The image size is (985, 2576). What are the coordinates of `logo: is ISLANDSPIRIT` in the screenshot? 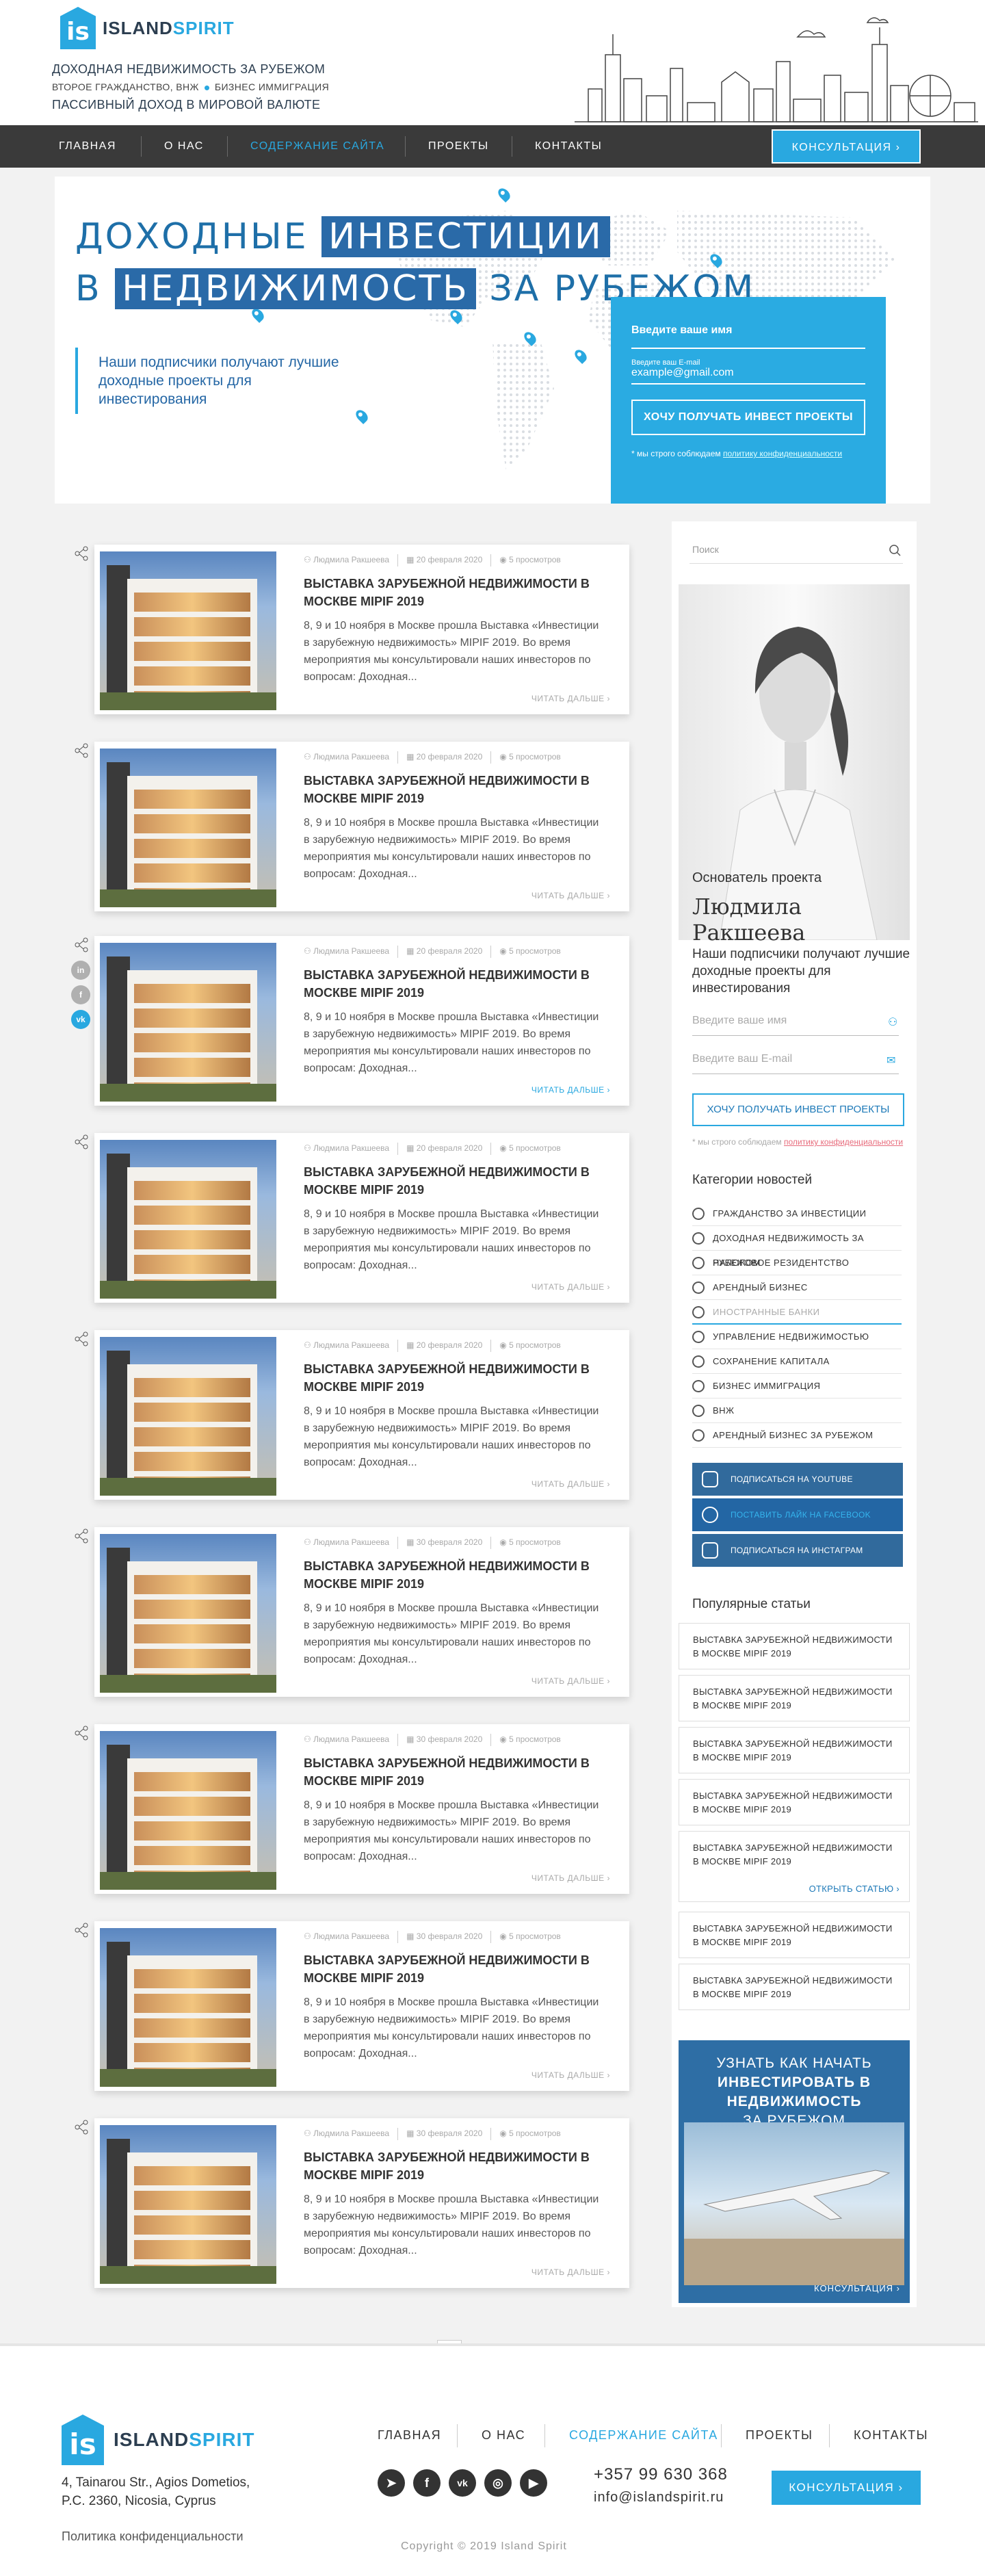 It's located at (147, 28).